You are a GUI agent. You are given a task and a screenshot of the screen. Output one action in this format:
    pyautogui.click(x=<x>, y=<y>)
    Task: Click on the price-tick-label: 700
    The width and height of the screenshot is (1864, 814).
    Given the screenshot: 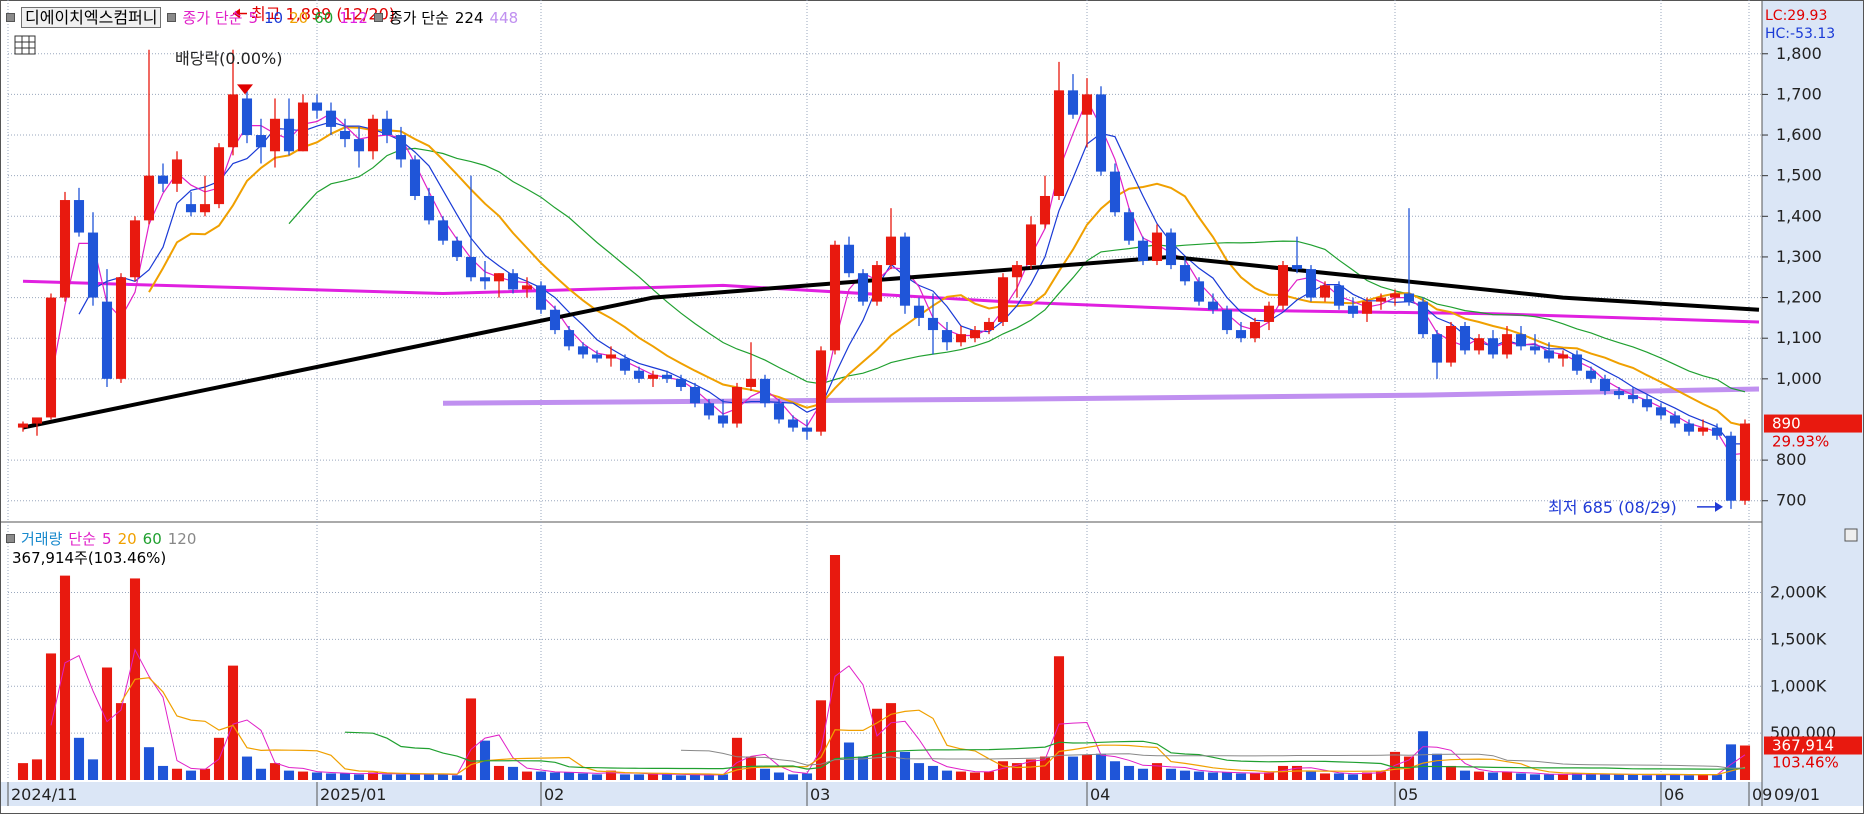 What is the action you would take?
    pyautogui.click(x=1791, y=500)
    